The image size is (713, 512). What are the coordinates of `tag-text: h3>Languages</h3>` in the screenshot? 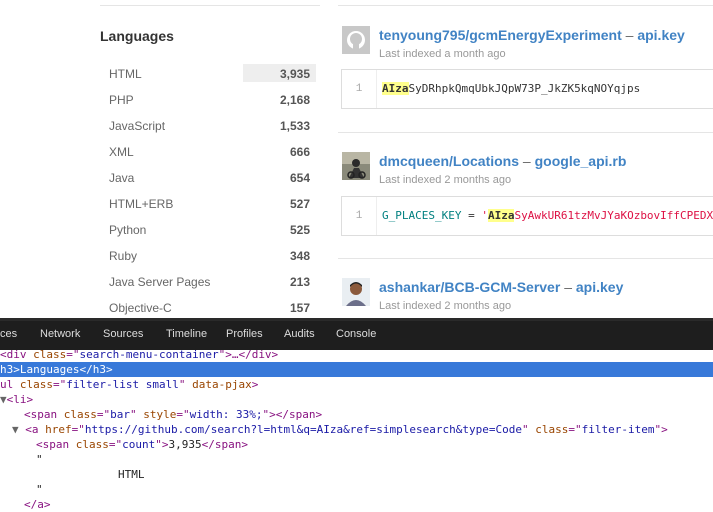 It's located at (56, 369).